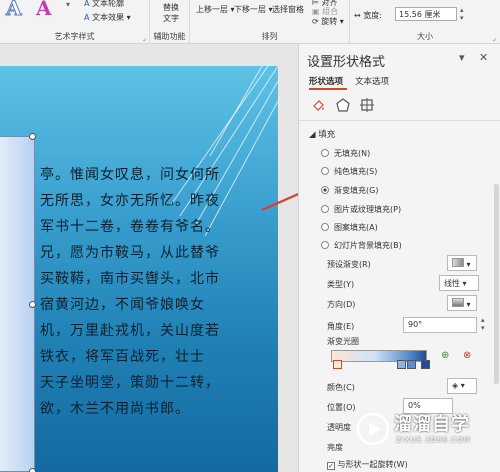 Image resolution: width=500 pixels, height=472 pixels. I want to click on poem-line: 欲，木兰不用尚书郎。, so click(115, 409).